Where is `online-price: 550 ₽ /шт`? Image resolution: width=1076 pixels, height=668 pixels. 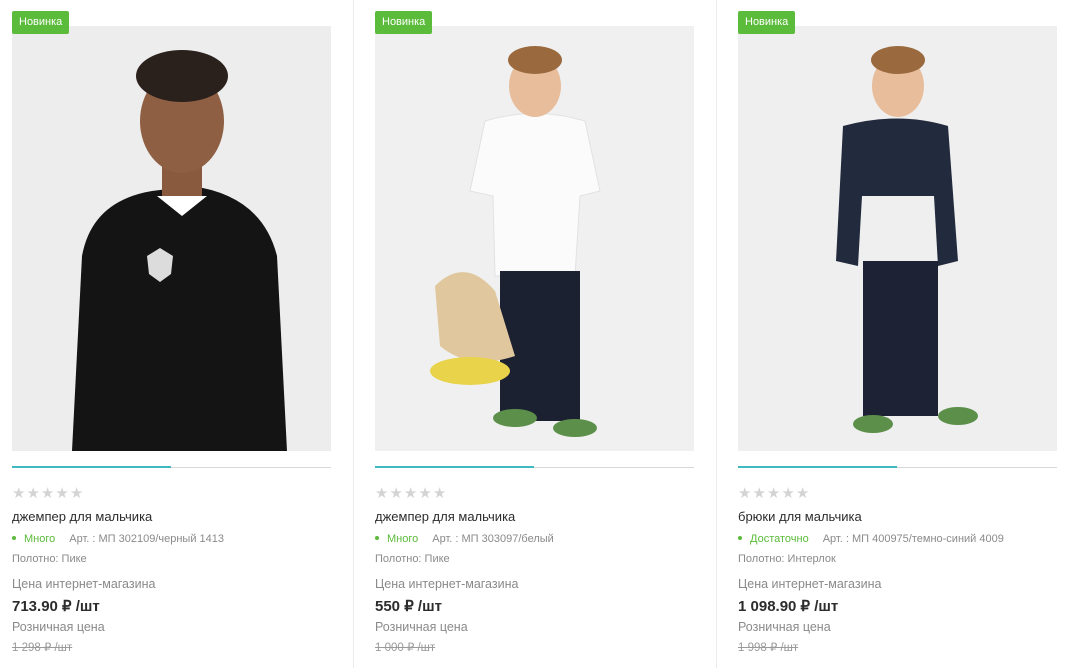 online-price: 550 ₽ /шт is located at coordinates (408, 606).